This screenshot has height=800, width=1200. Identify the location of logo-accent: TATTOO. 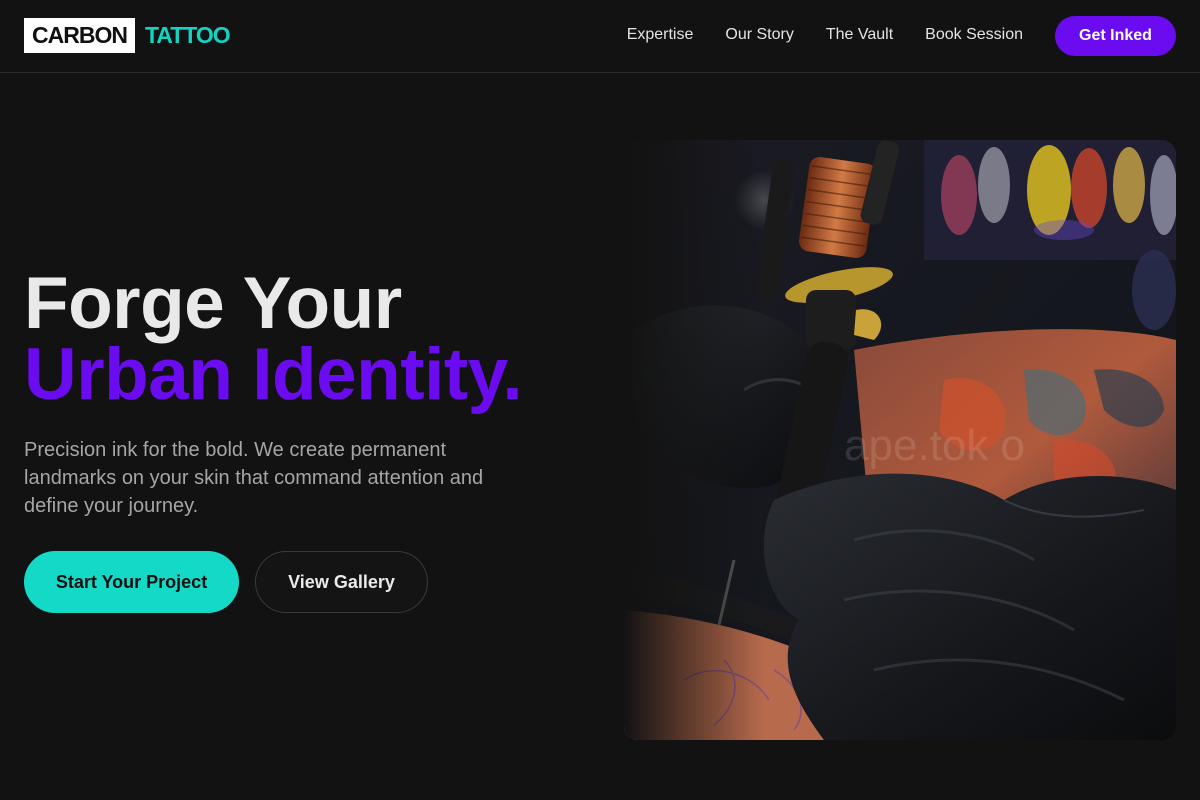
(187, 35).